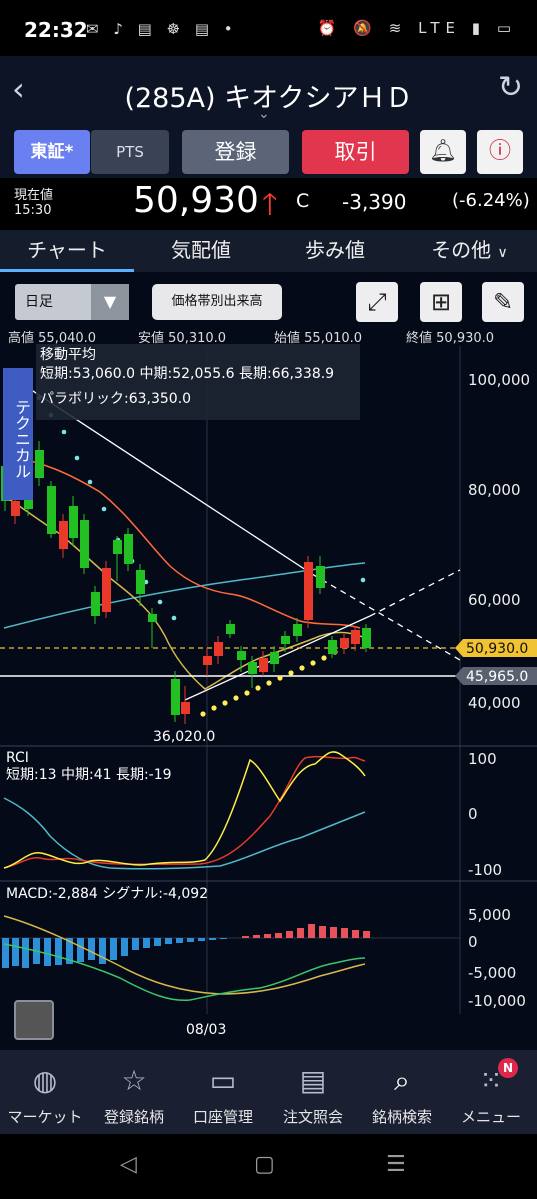 The image size is (537, 1199). What do you see at coordinates (496, 648) in the screenshot?
I see `last-price-tag: 50,930.0` at bounding box center [496, 648].